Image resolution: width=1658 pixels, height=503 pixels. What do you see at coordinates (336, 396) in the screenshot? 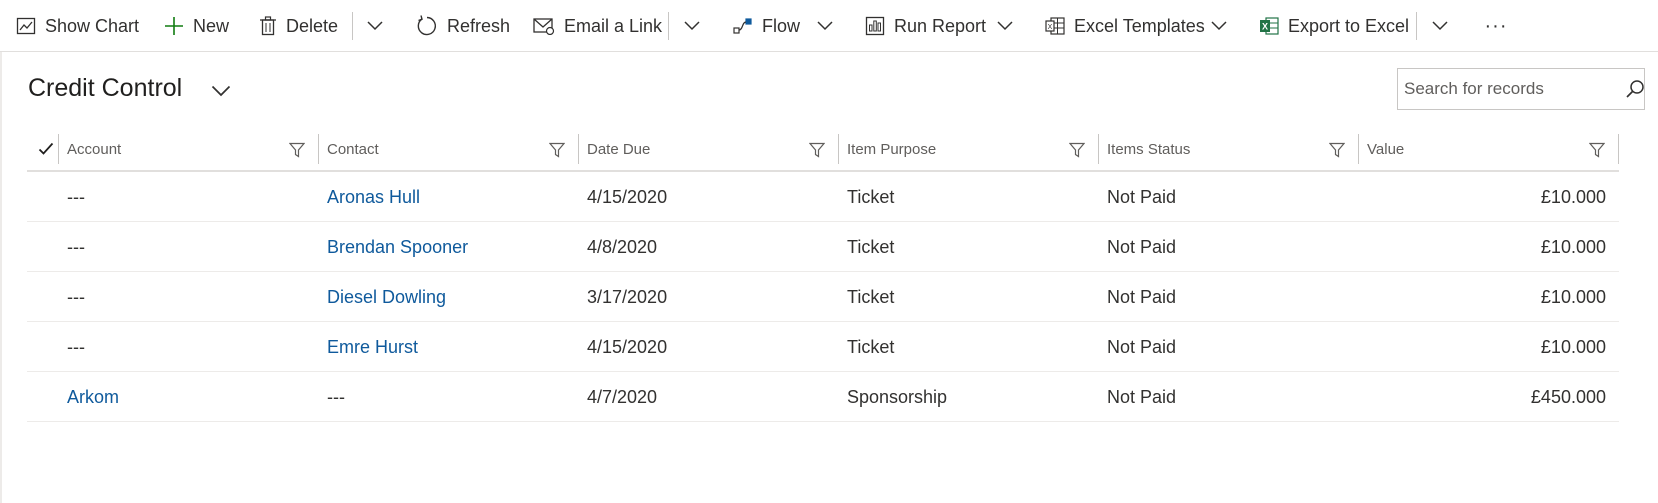
I see `cell-contact: ---` at bounding box center [336, 396].